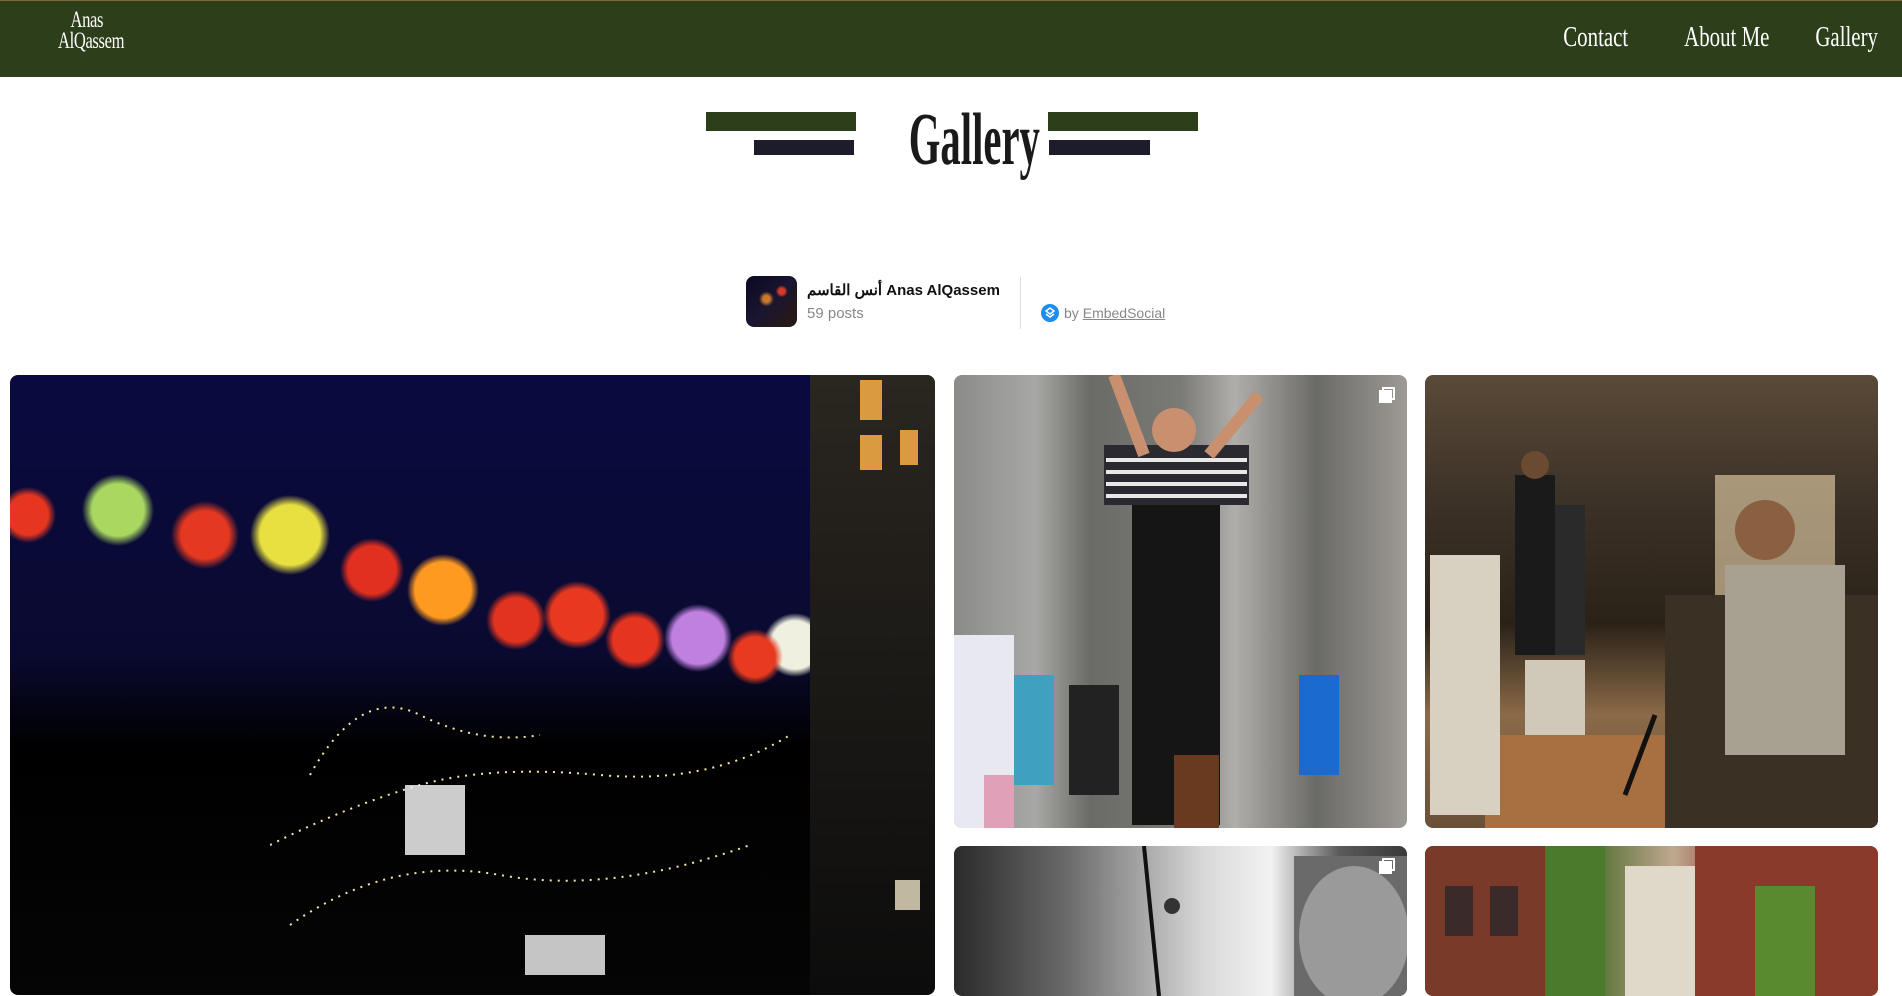  I want to click on logo-line-2: AlQassem, so click(91, 40).